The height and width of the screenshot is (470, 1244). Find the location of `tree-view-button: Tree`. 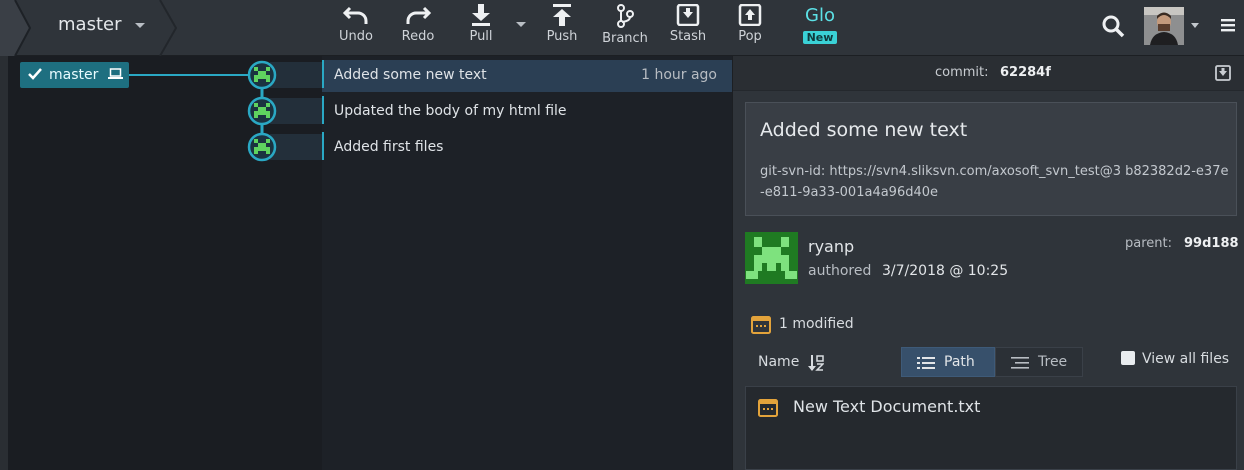

tree-view-button: Tree is located at coordinates (1039, 362).